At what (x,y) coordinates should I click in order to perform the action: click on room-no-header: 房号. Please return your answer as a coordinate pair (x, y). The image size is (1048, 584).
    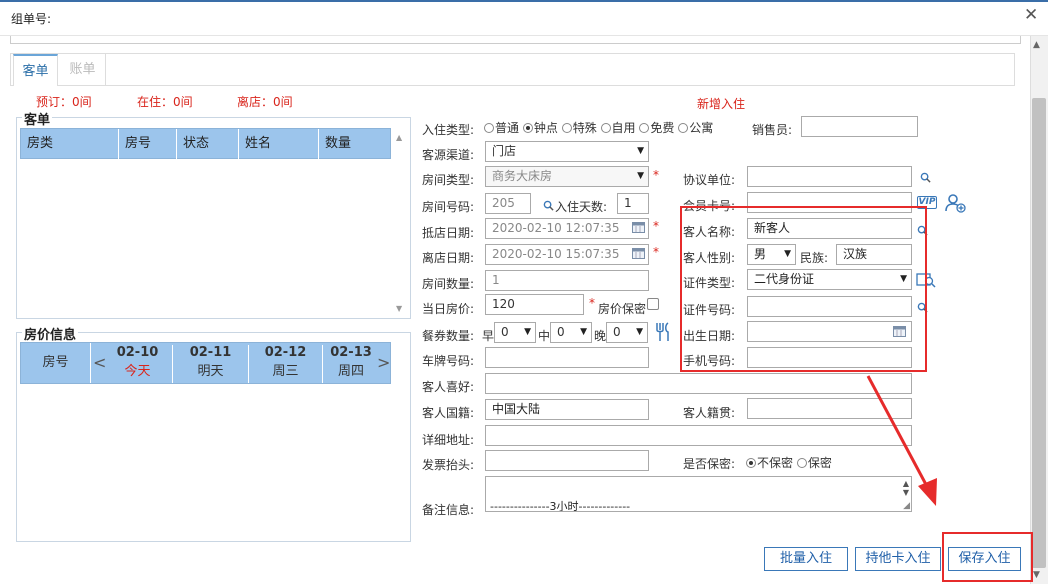
    Looking at the image, I should click on (56, 363).